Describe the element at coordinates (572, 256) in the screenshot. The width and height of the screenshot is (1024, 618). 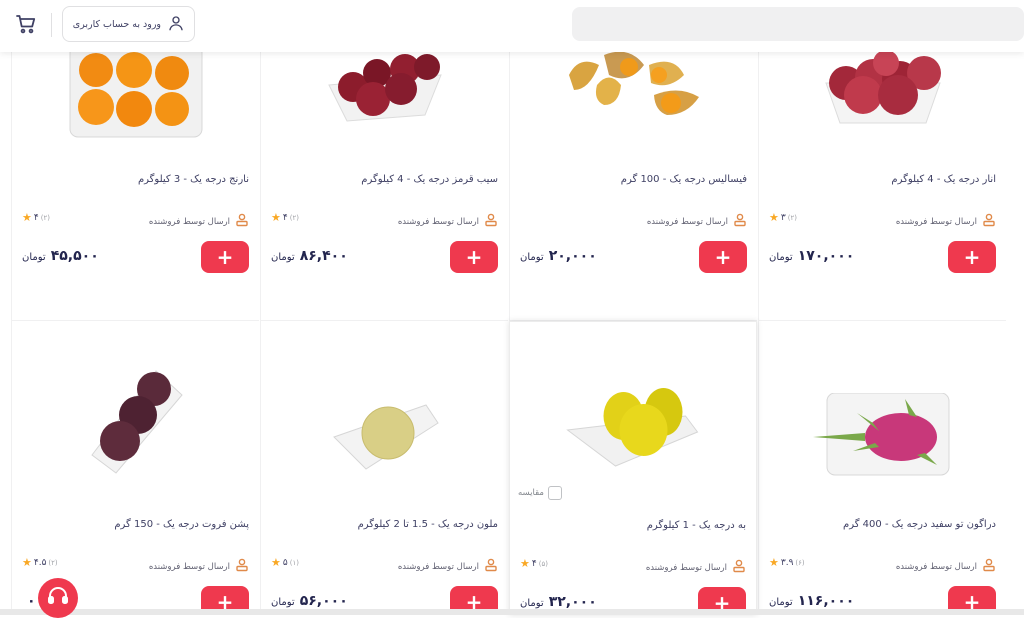
I see `price-value: ۲۰,۰۰۰` at that location.